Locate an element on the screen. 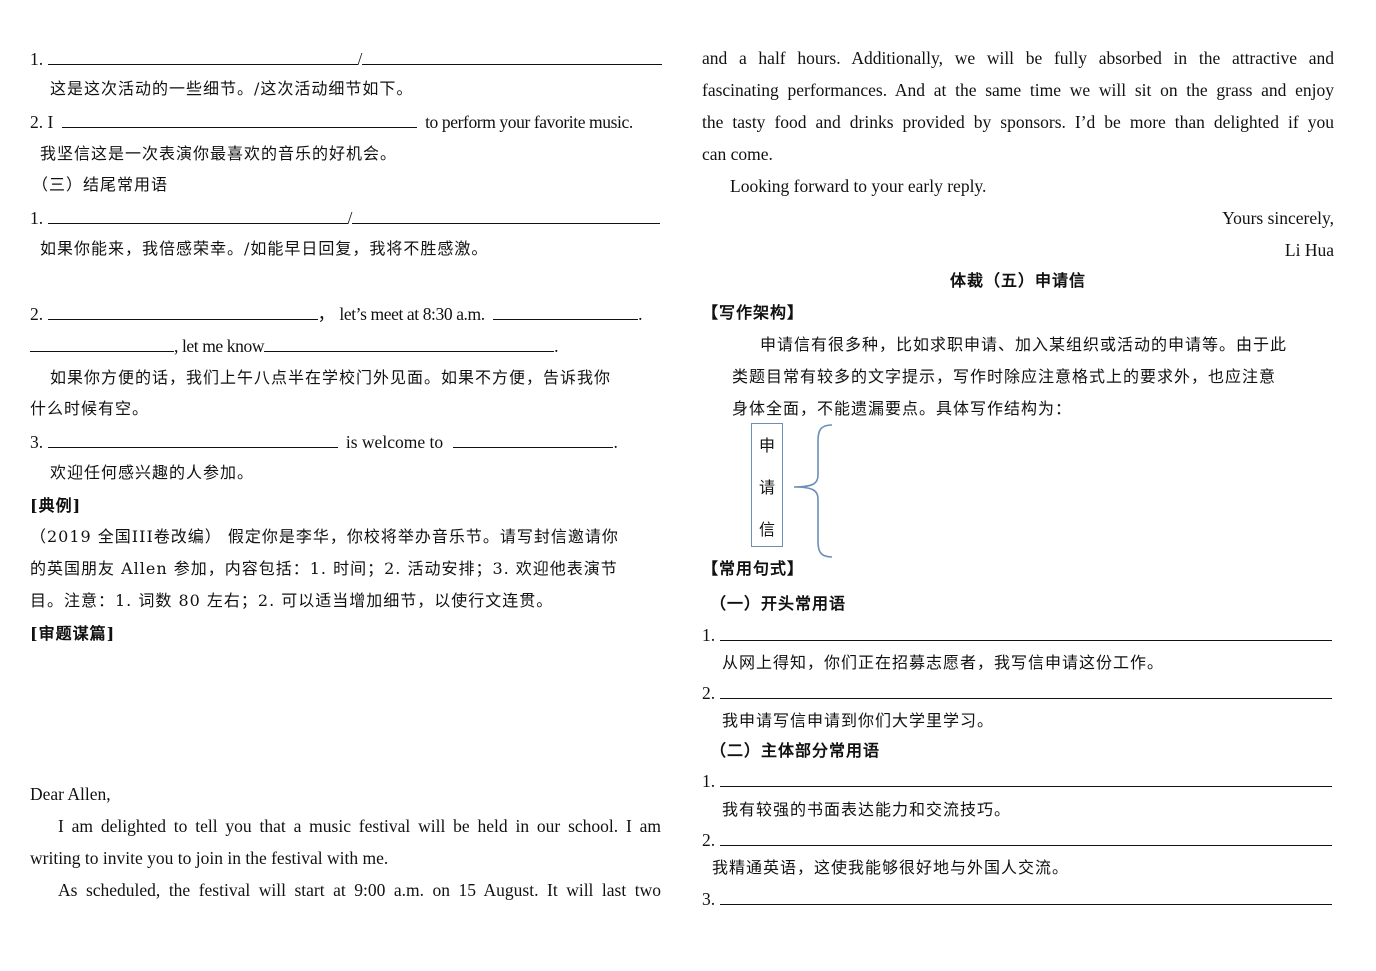 The image size is (1376, 971). item1-translation: 这是这次活动的一些细节。/这次活动细节如下。 is located at coordinates (232, 88).